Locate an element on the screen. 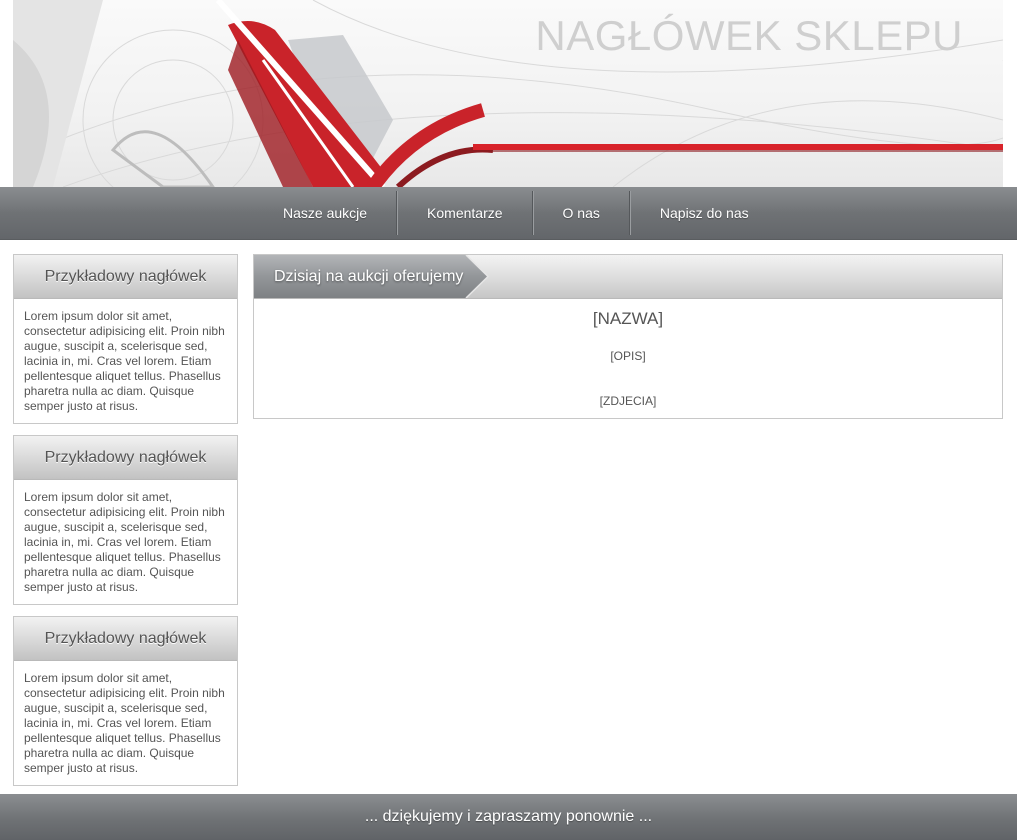 Image resolution: width=1017 pixels, height=840 pixels. nav-item-nasze-aukcje: Nasze aukcje is located at coordinates (332, 213).